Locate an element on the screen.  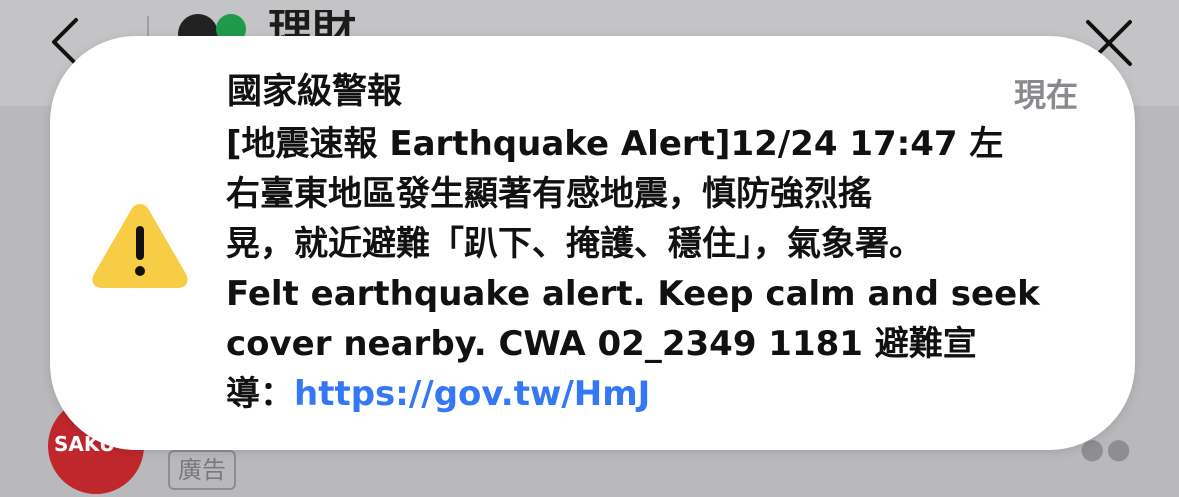
alert-message-line: 右臺東地區發生顯著有感地震，慎防強烈搖 is located at coordinates (549, 194).